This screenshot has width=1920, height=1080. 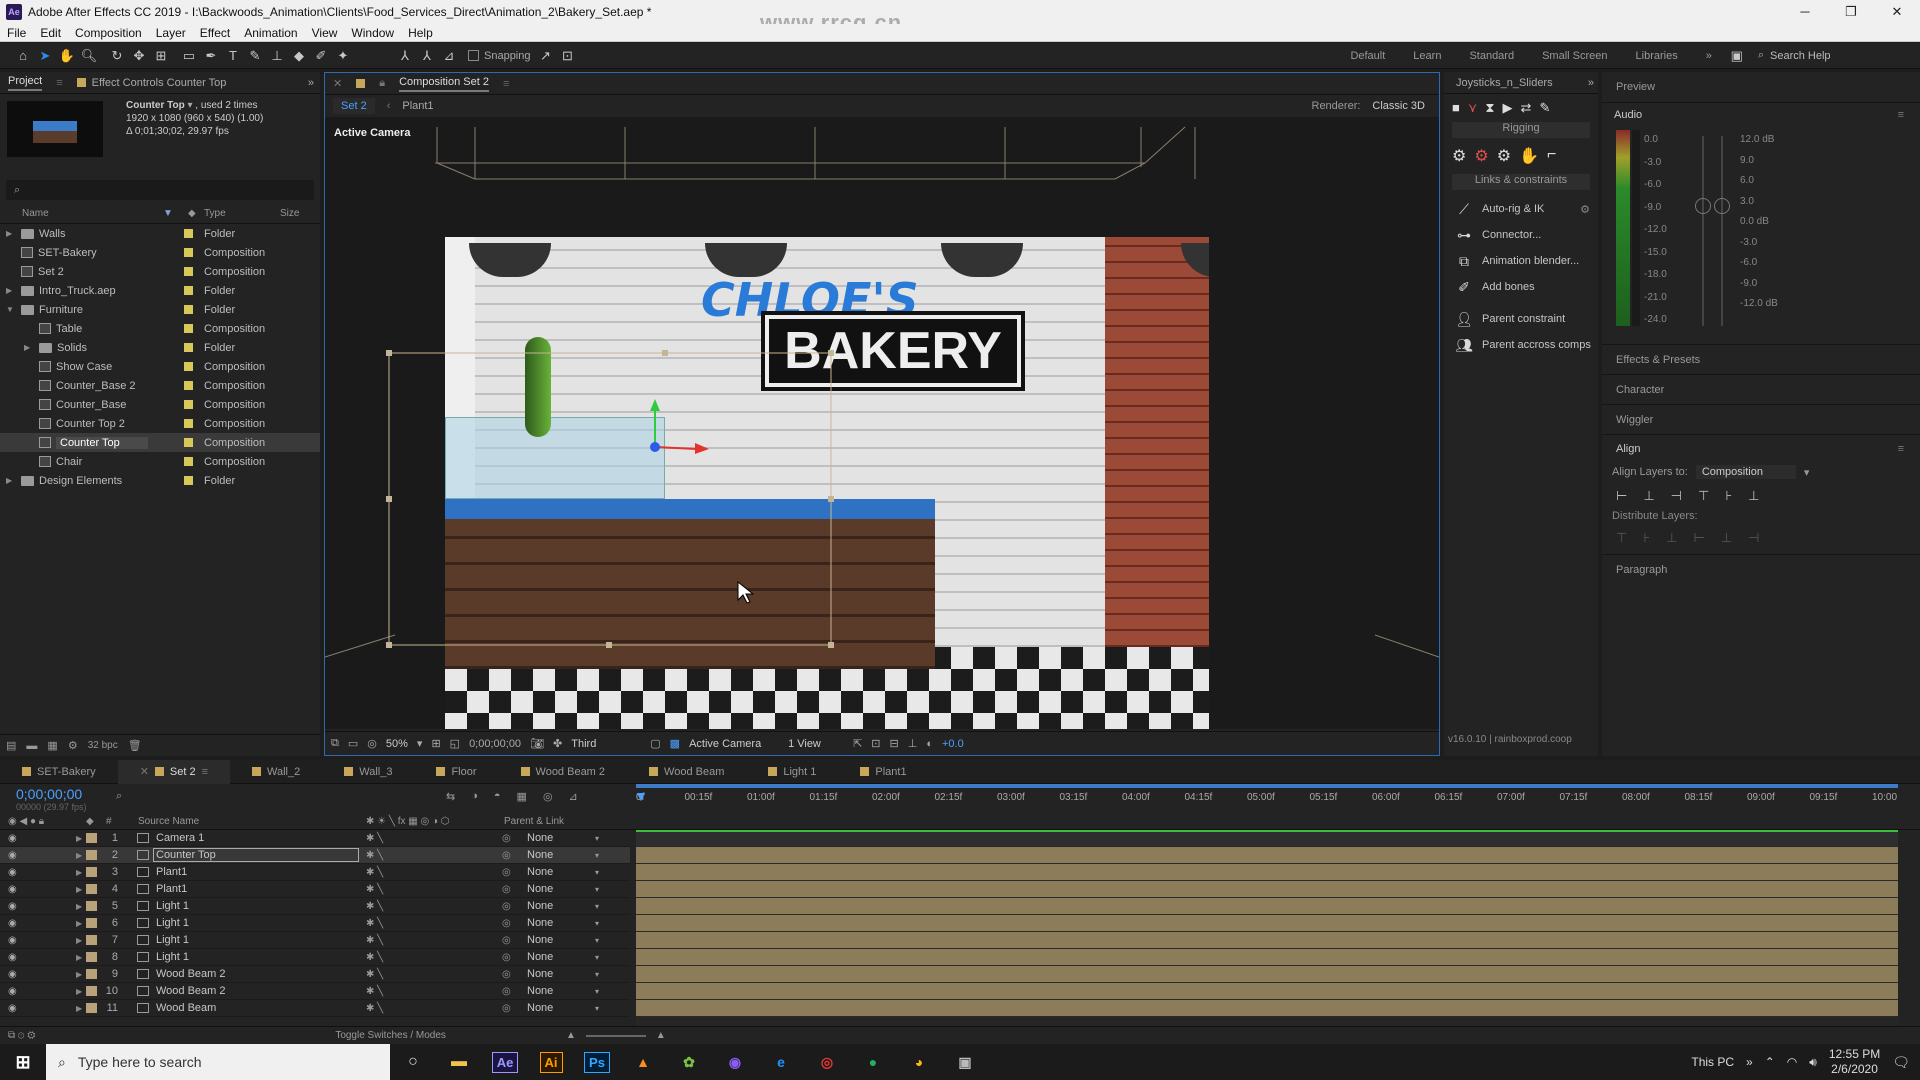 What do you see at coordinates (1761, 389) in the screenshot?
I see `character-section: Character` at bounding box center [1761, 389].